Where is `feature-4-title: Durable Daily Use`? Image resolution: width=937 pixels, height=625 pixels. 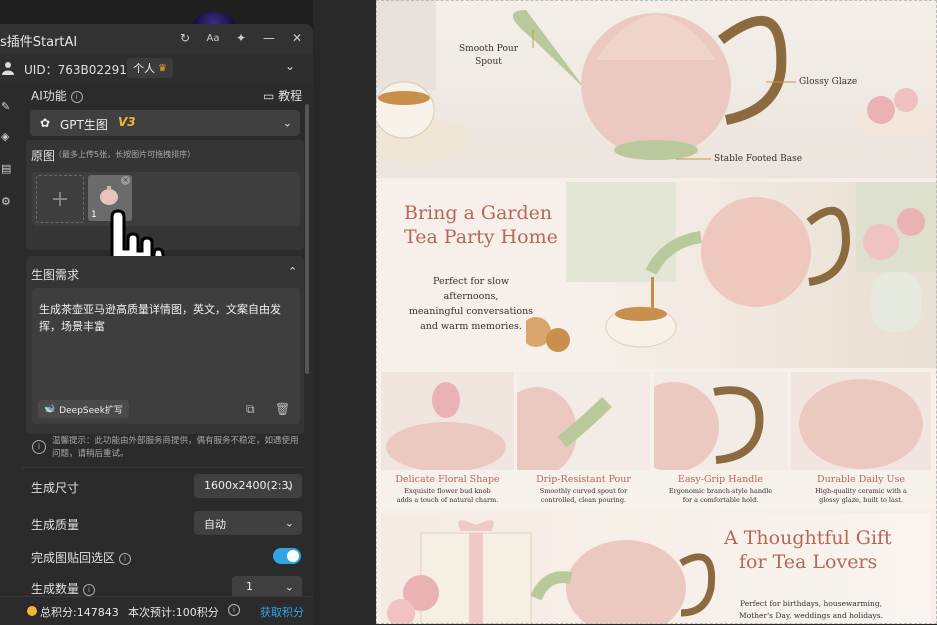 feature-4-title: Durable Daily Use is located at coordinates (861, 479).